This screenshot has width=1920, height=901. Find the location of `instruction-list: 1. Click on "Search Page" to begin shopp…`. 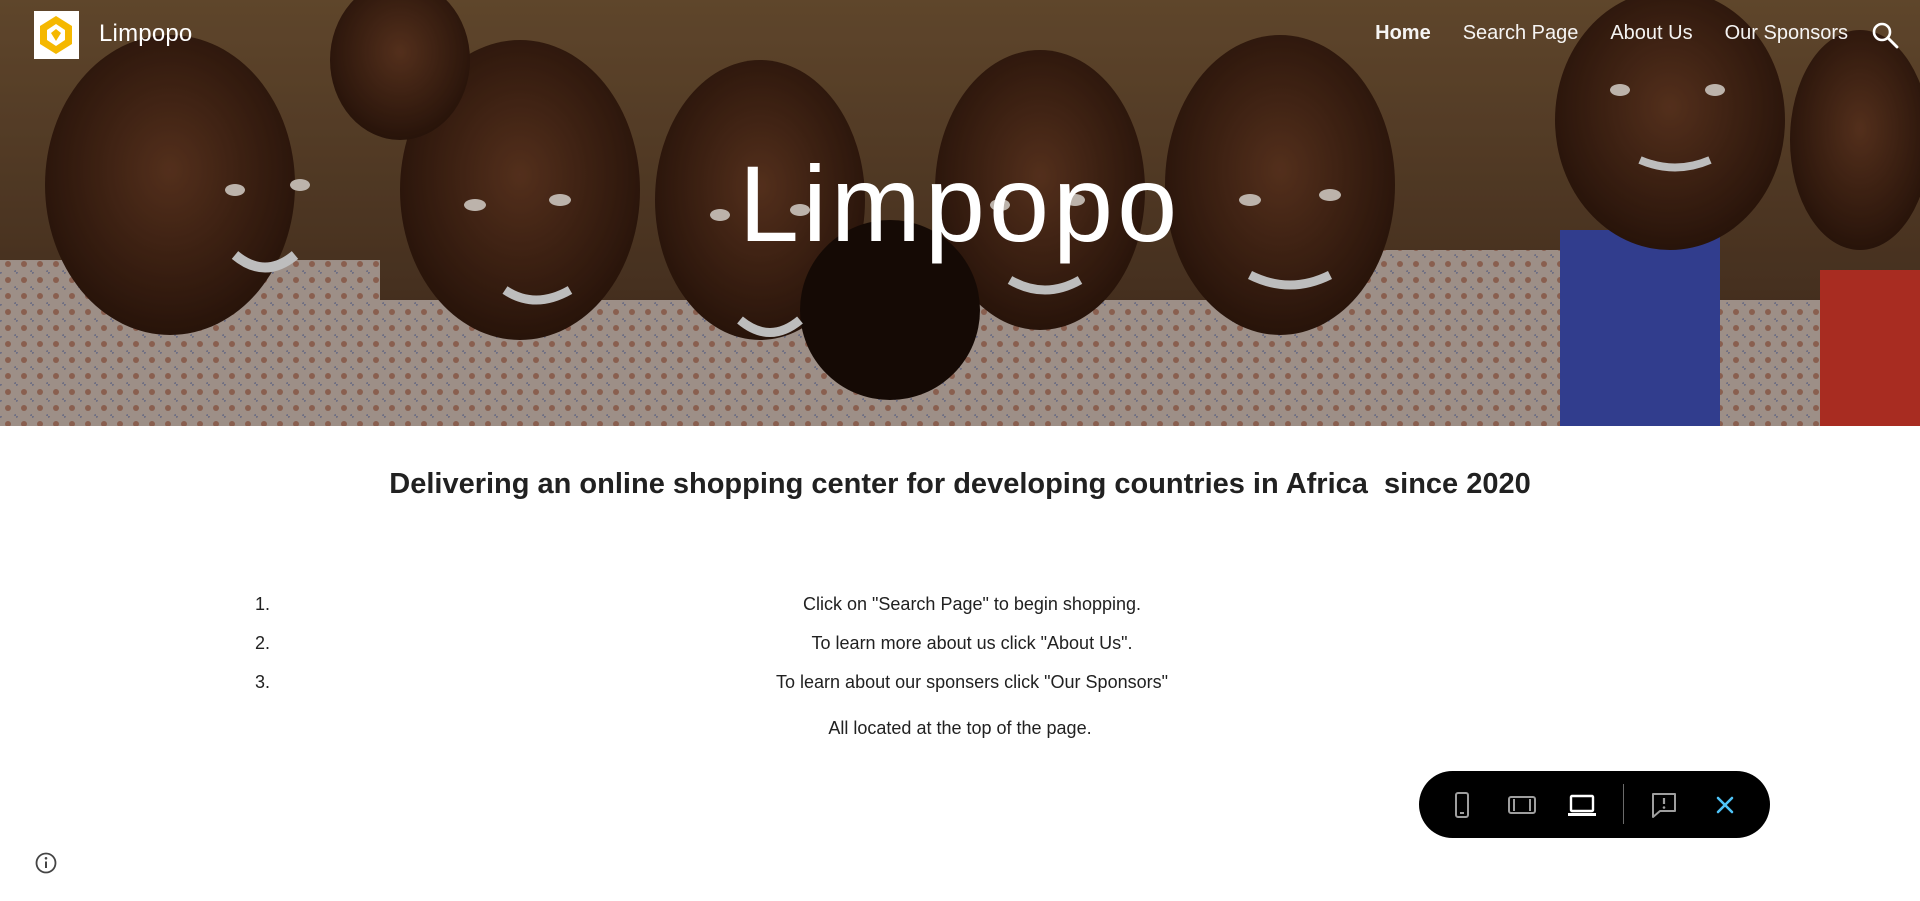

instruction-list: 1. Click on "Search Page" to begin shopp… is located at coordinates (972, 652).